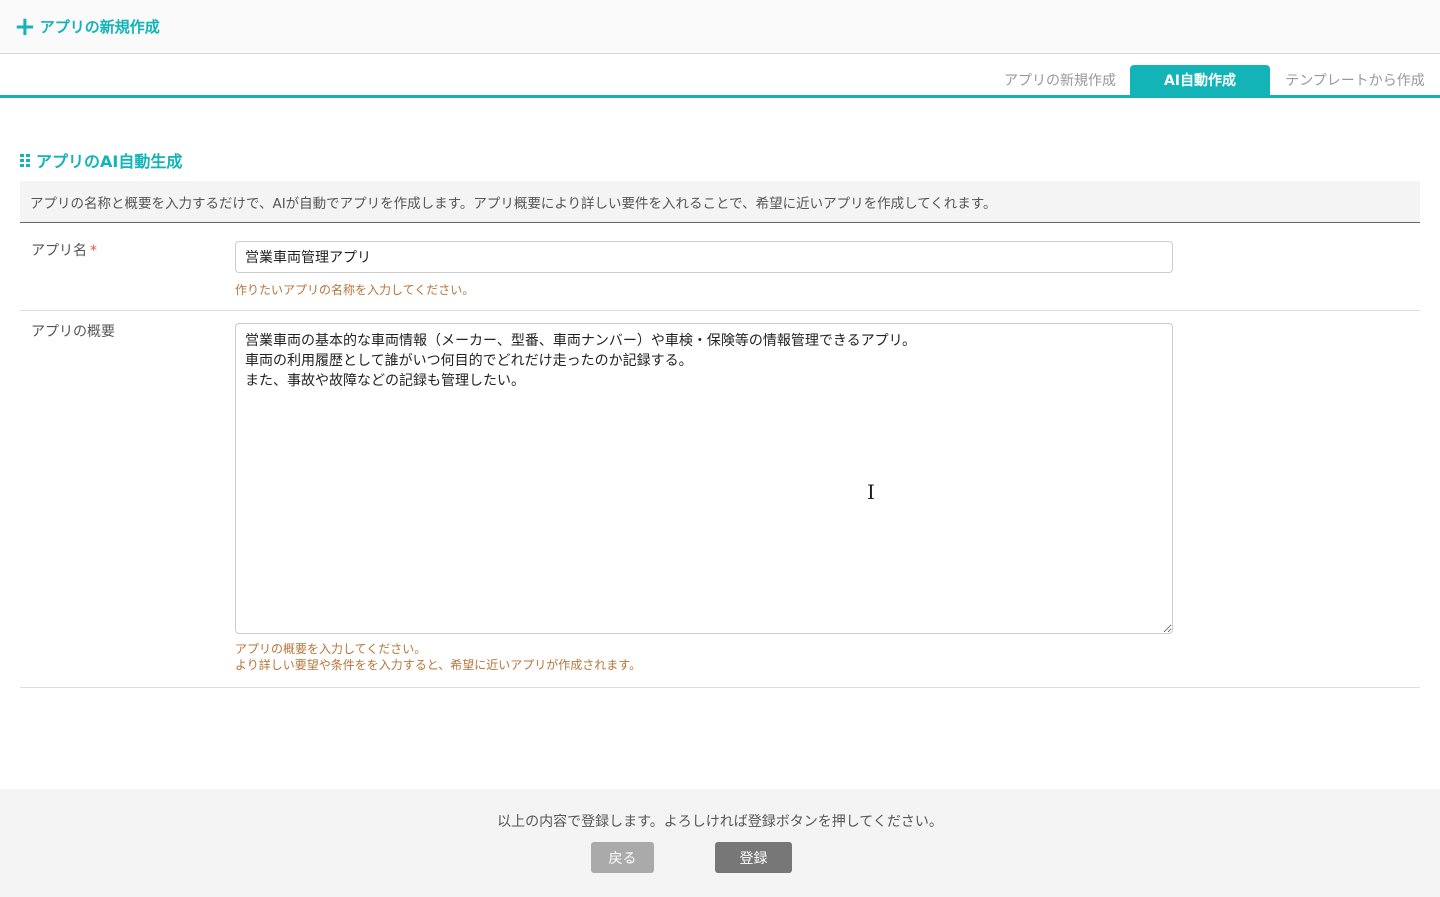 The height and width of the screenshot is (897, 1440). I want to click on tab-ai-create: AI自動作成, so click(1200, 80).